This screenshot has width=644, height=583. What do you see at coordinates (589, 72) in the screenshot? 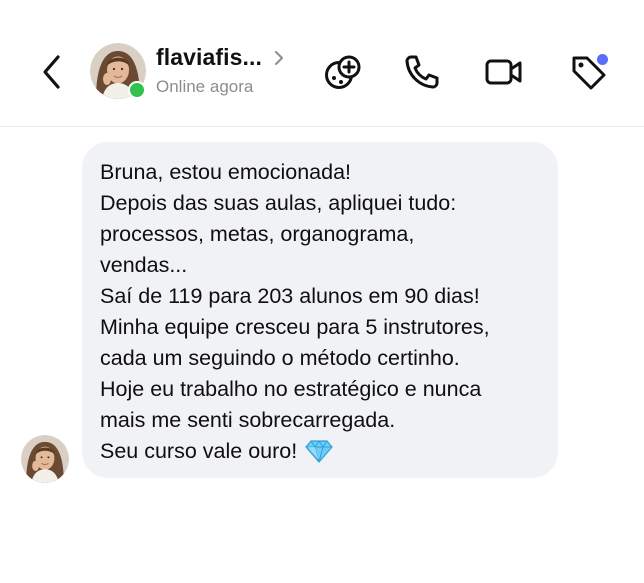
I see `tag-button` at bounding box center [589, 72].